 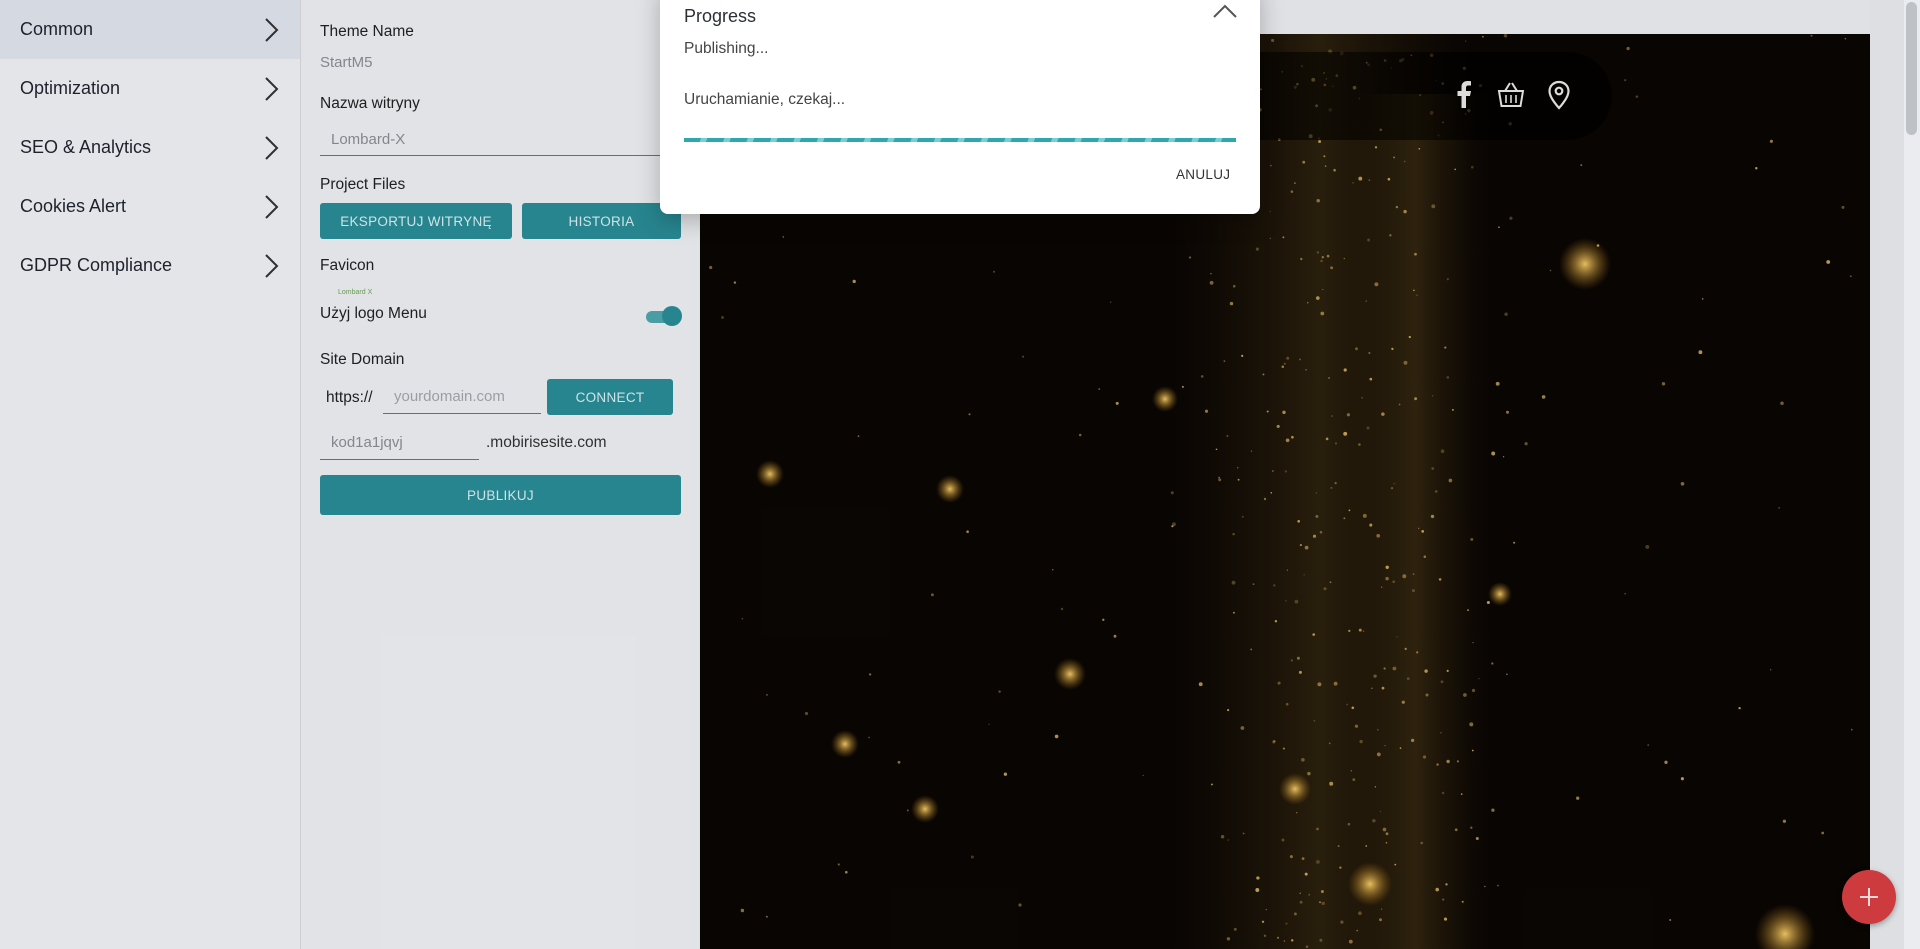 I want to click on theme-name-label: Theme Name, so click(x=367, y=31).